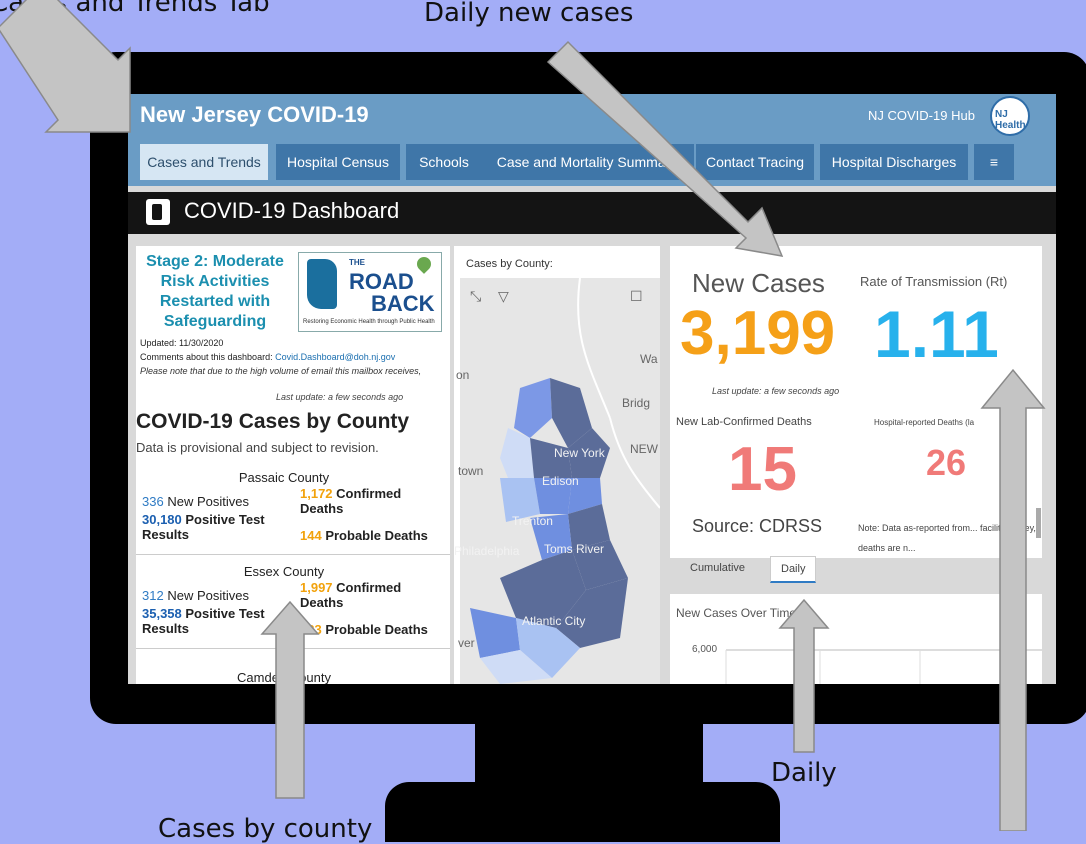 This screenshot has width=1086, height=844. What do you see at coordinates (636, 403) in the screenshot?
I see `map-label: Bridg` at bounding box center [636, 403].